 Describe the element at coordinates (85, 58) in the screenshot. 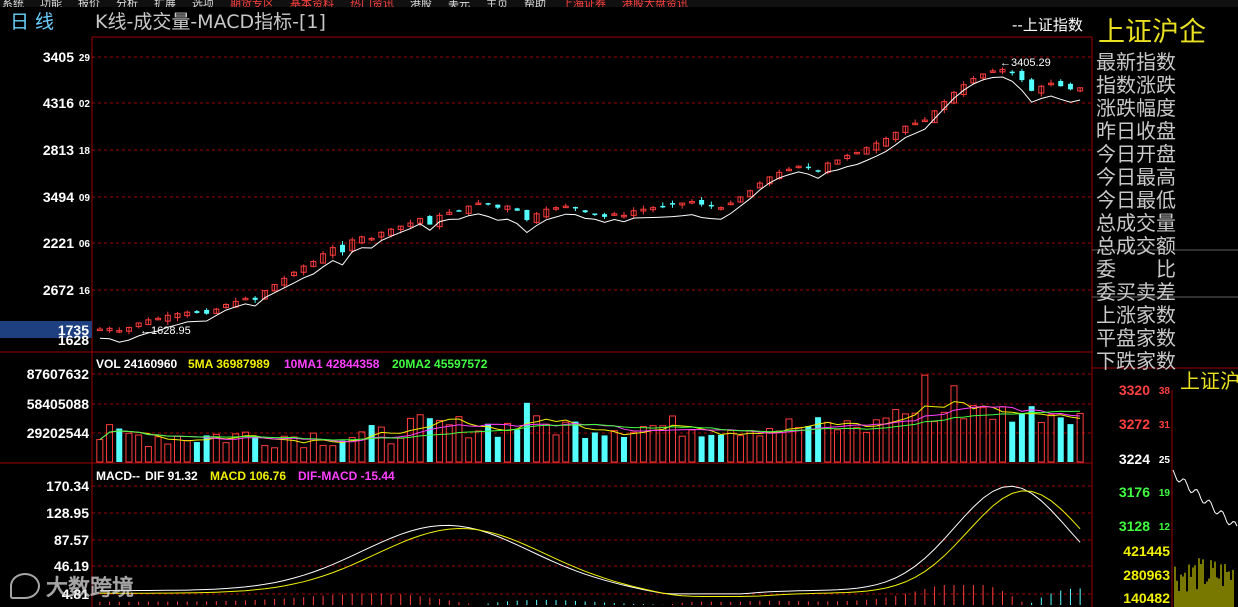

I see `price-tick-decimal: 29` at that location.